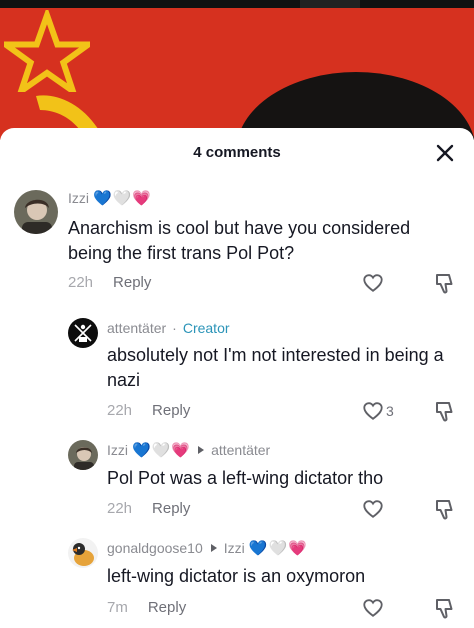 Image resolution: width=474 pixels, height=628 pixels. I want to click on close-button, so click(445, 153).